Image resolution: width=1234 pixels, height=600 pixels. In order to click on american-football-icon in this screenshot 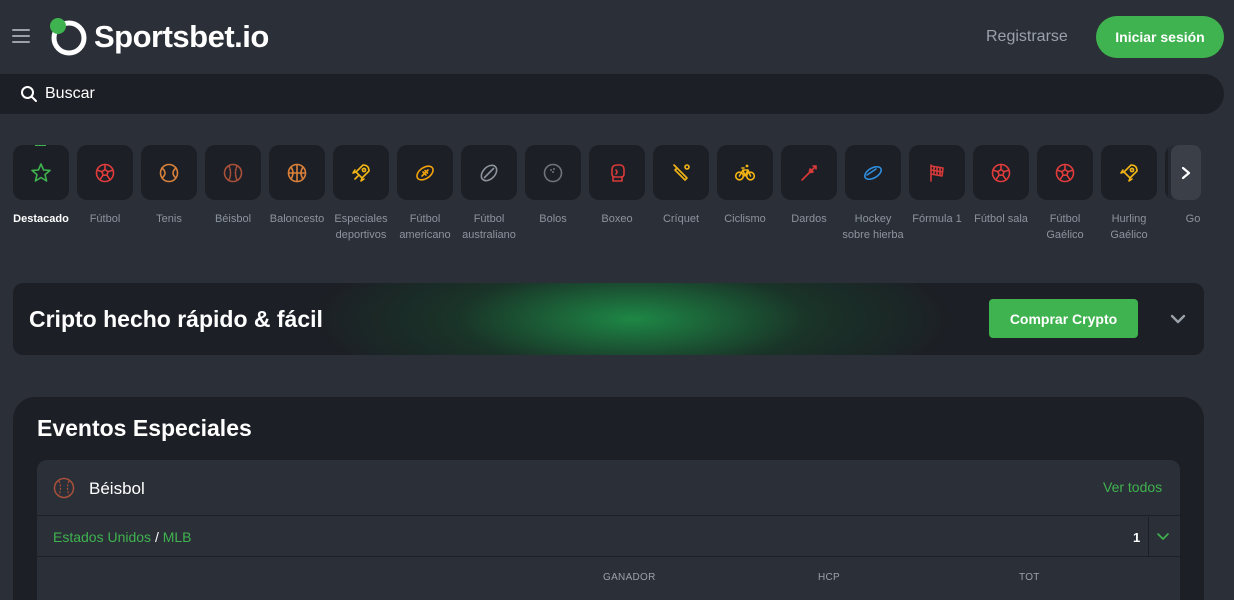, I will do `click(425, 172)`.